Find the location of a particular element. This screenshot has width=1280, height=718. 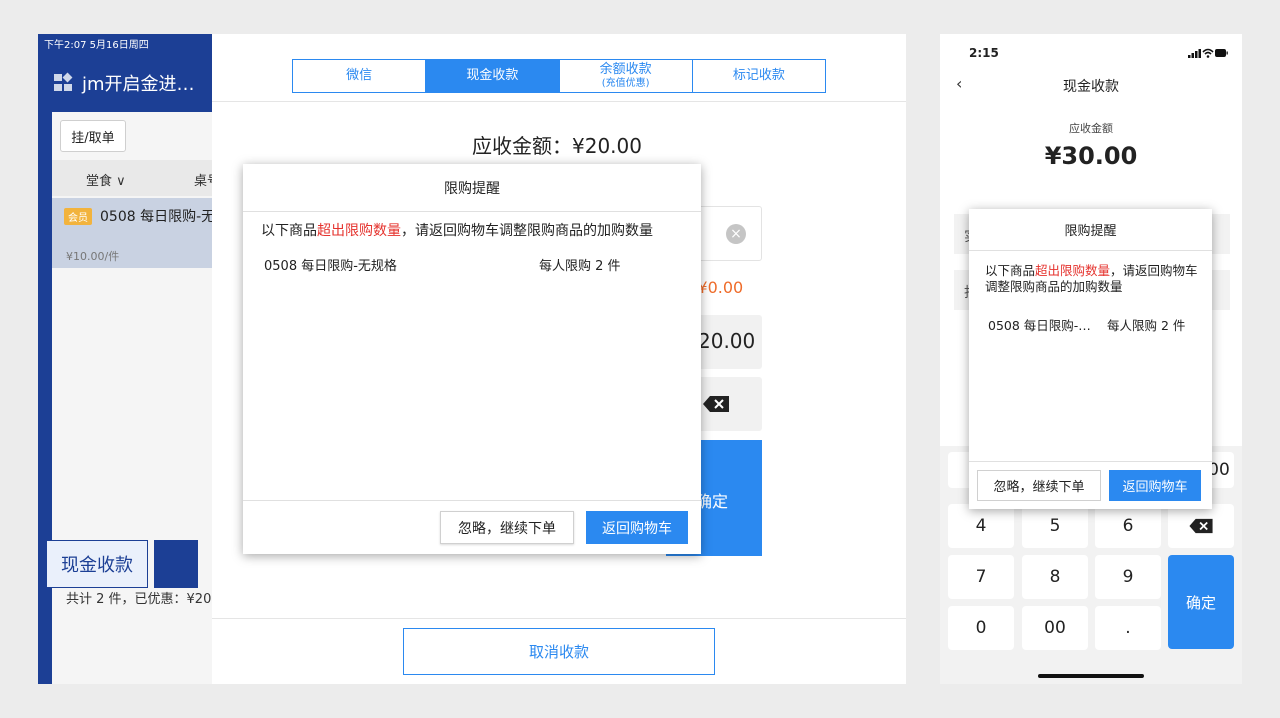

change-value: ¥0.00 is located at coordinates (720, 287).